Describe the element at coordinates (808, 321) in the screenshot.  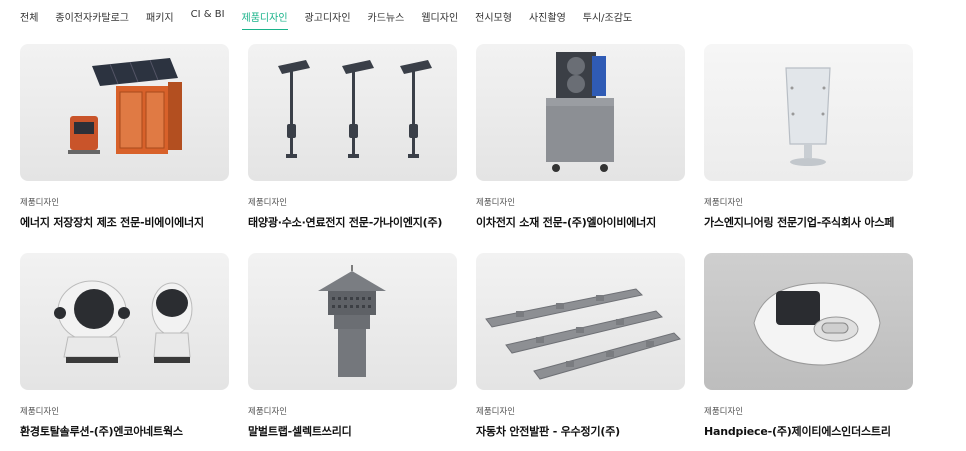
I see `portfolio-thumbnail-handpiece` at that location.